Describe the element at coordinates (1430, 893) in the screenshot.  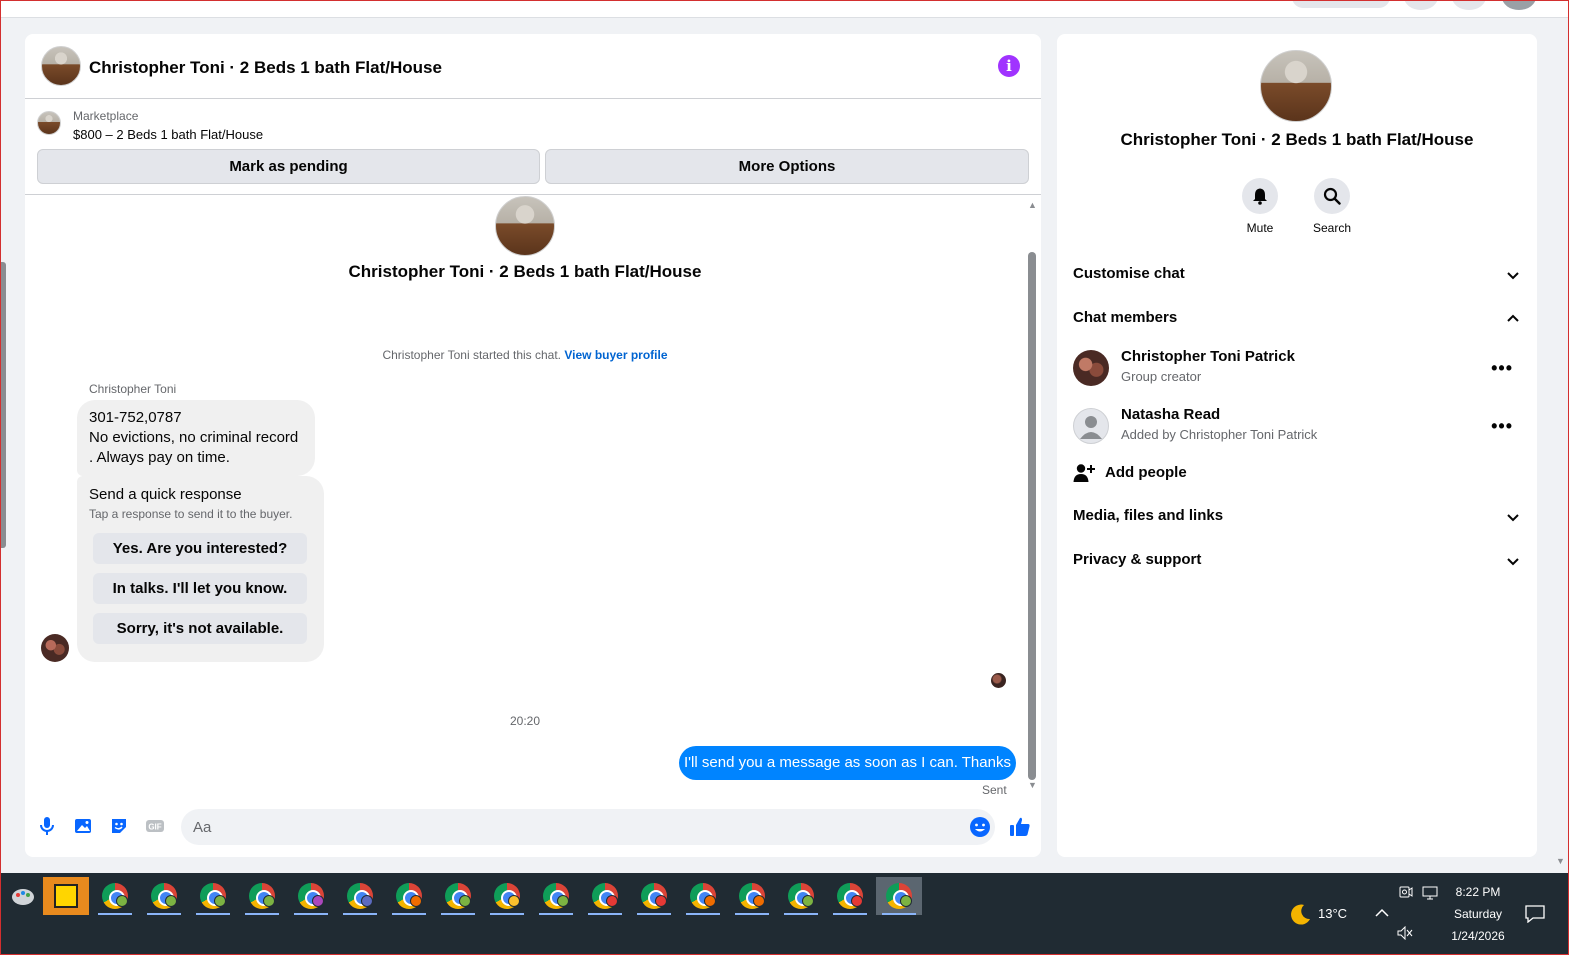
I see `network-icon` at that location.